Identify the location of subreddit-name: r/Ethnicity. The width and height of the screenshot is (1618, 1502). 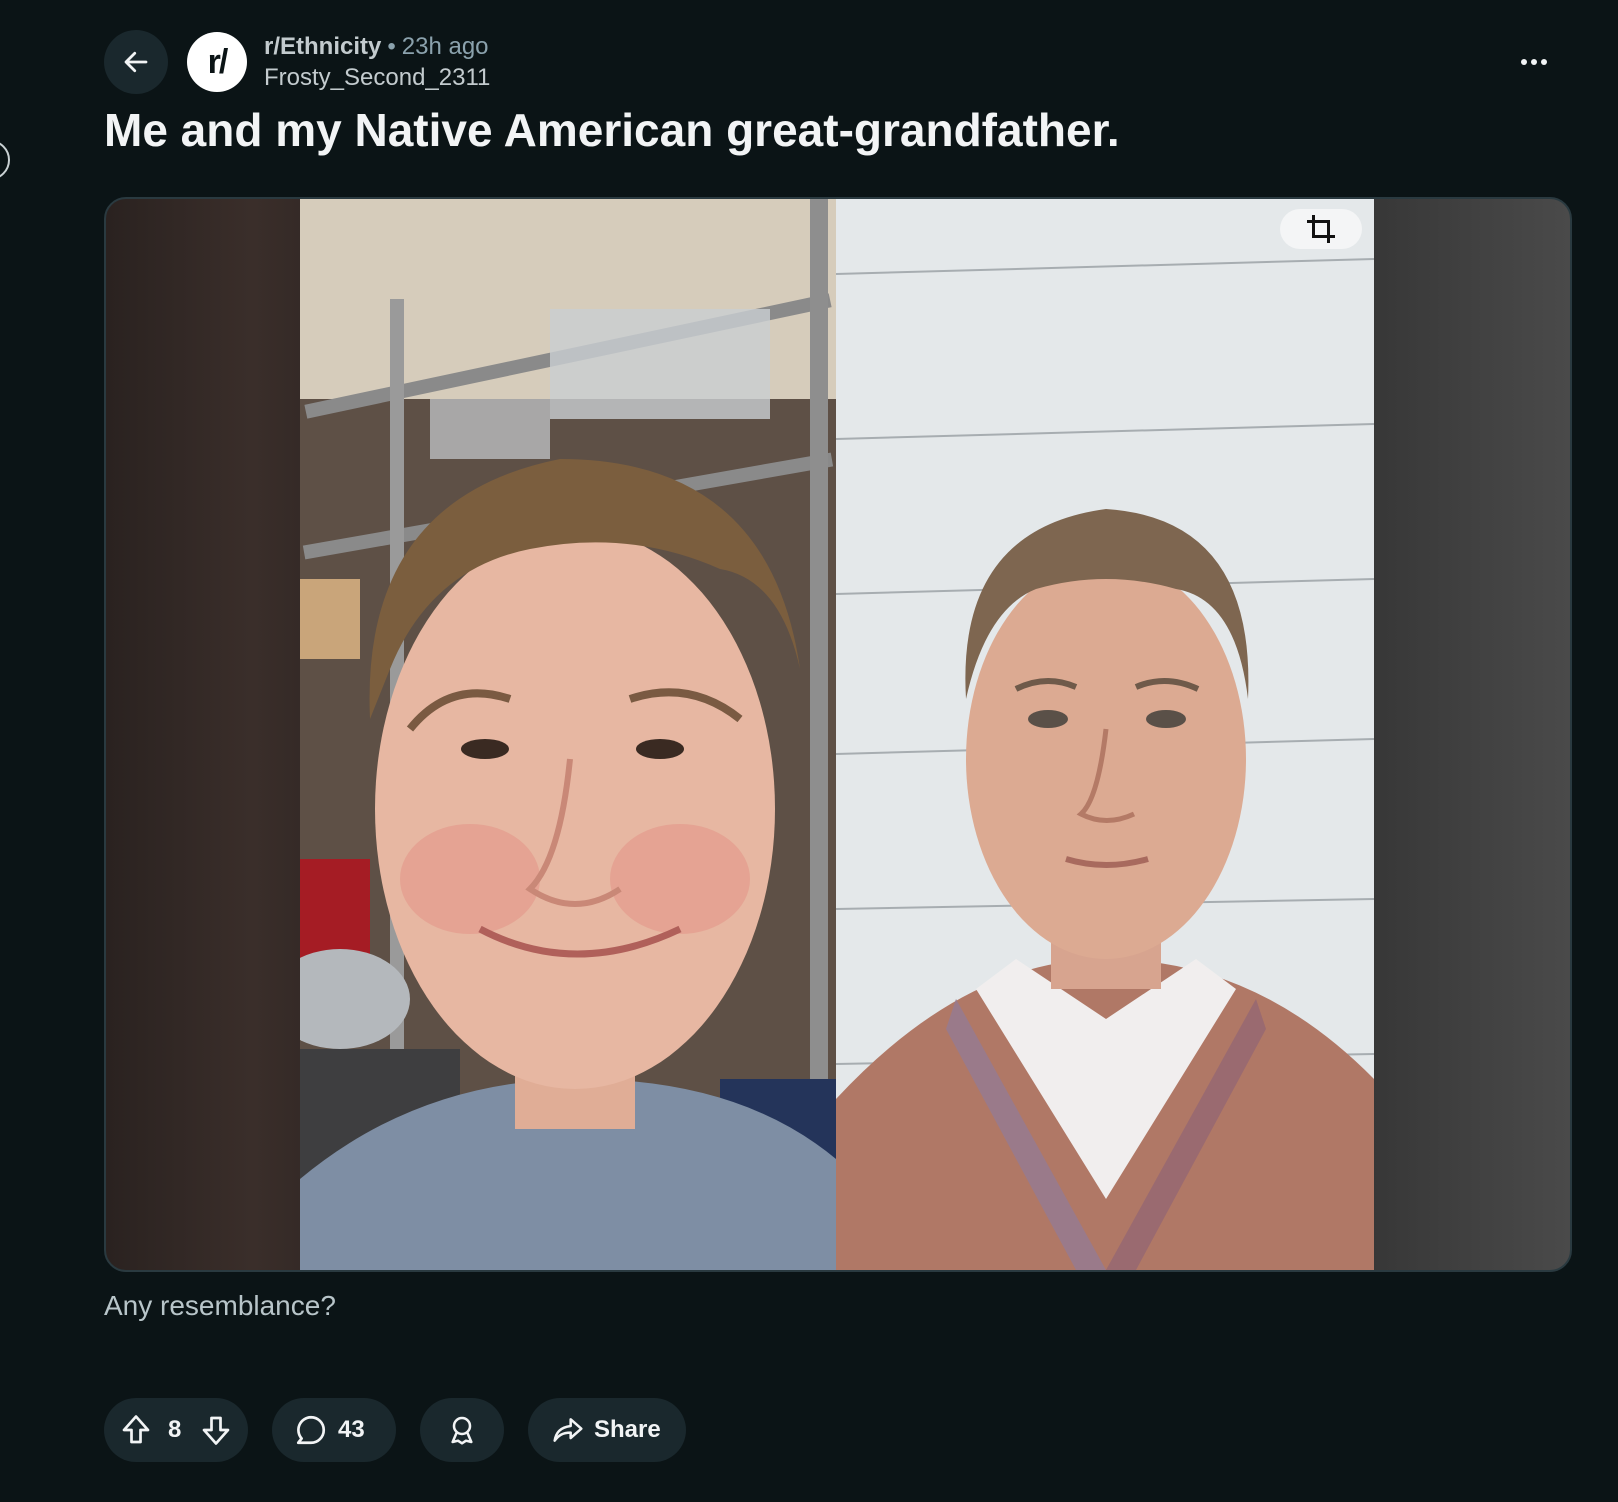
(322, 46).